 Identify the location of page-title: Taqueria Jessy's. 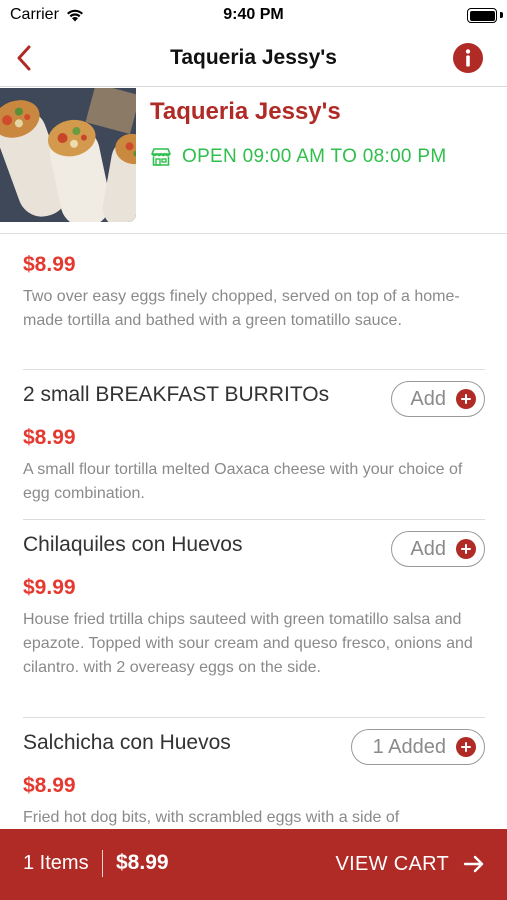
(253, 57).